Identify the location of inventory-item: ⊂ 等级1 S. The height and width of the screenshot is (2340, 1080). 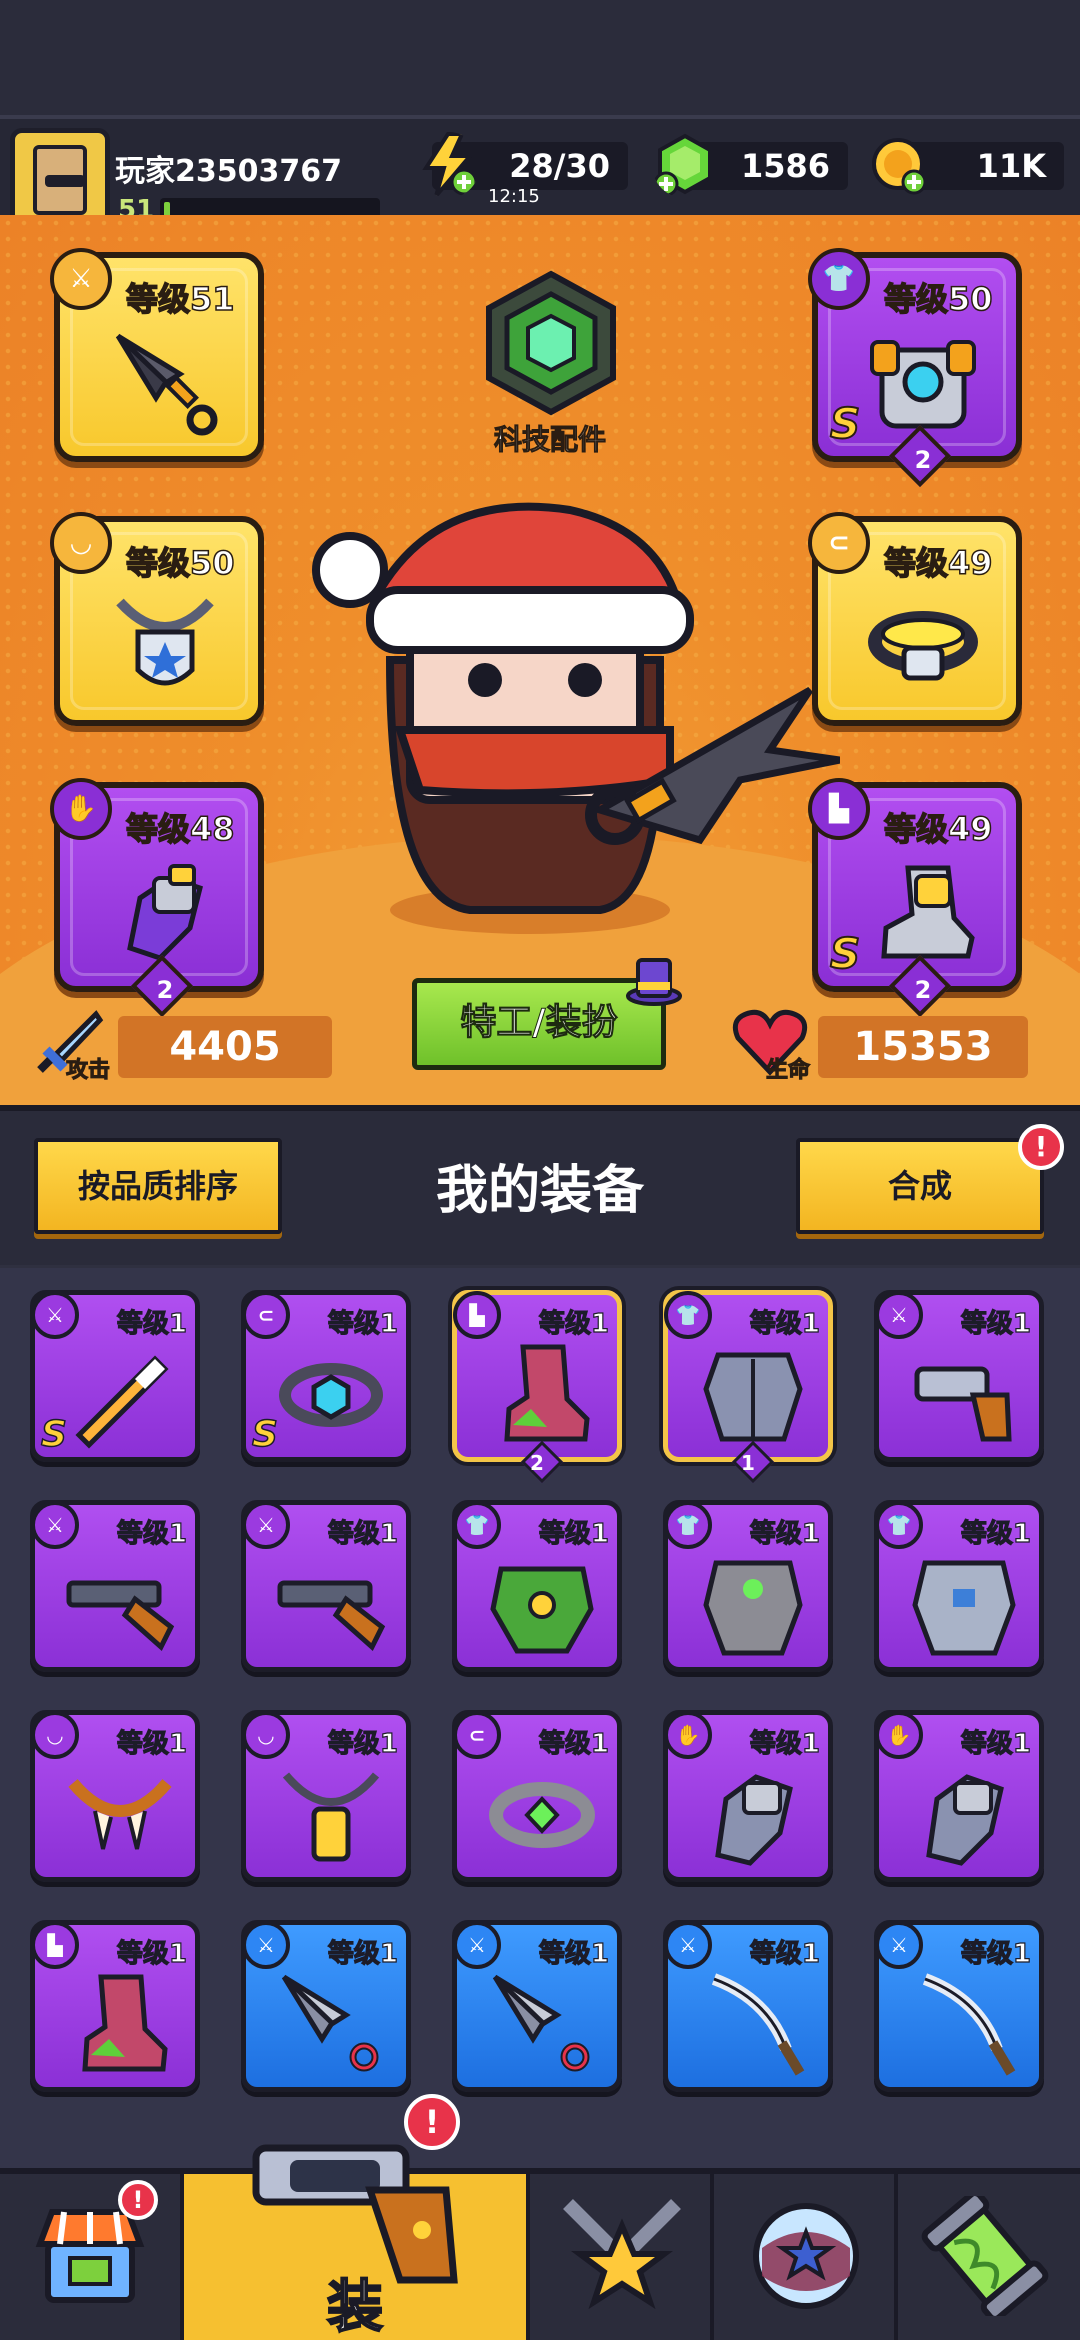
(326, 1376).